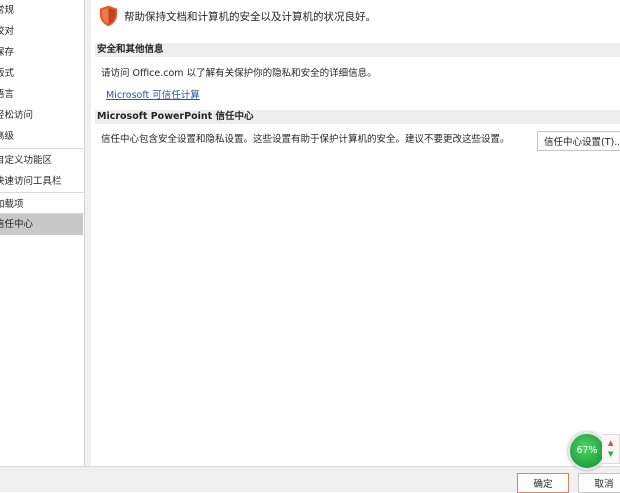 This screenshot has height=493, width=620. I want to click on panel-header-text: 帮助保持文档和计算机的安全以及计算机的状况良好。, so click(250, 16).